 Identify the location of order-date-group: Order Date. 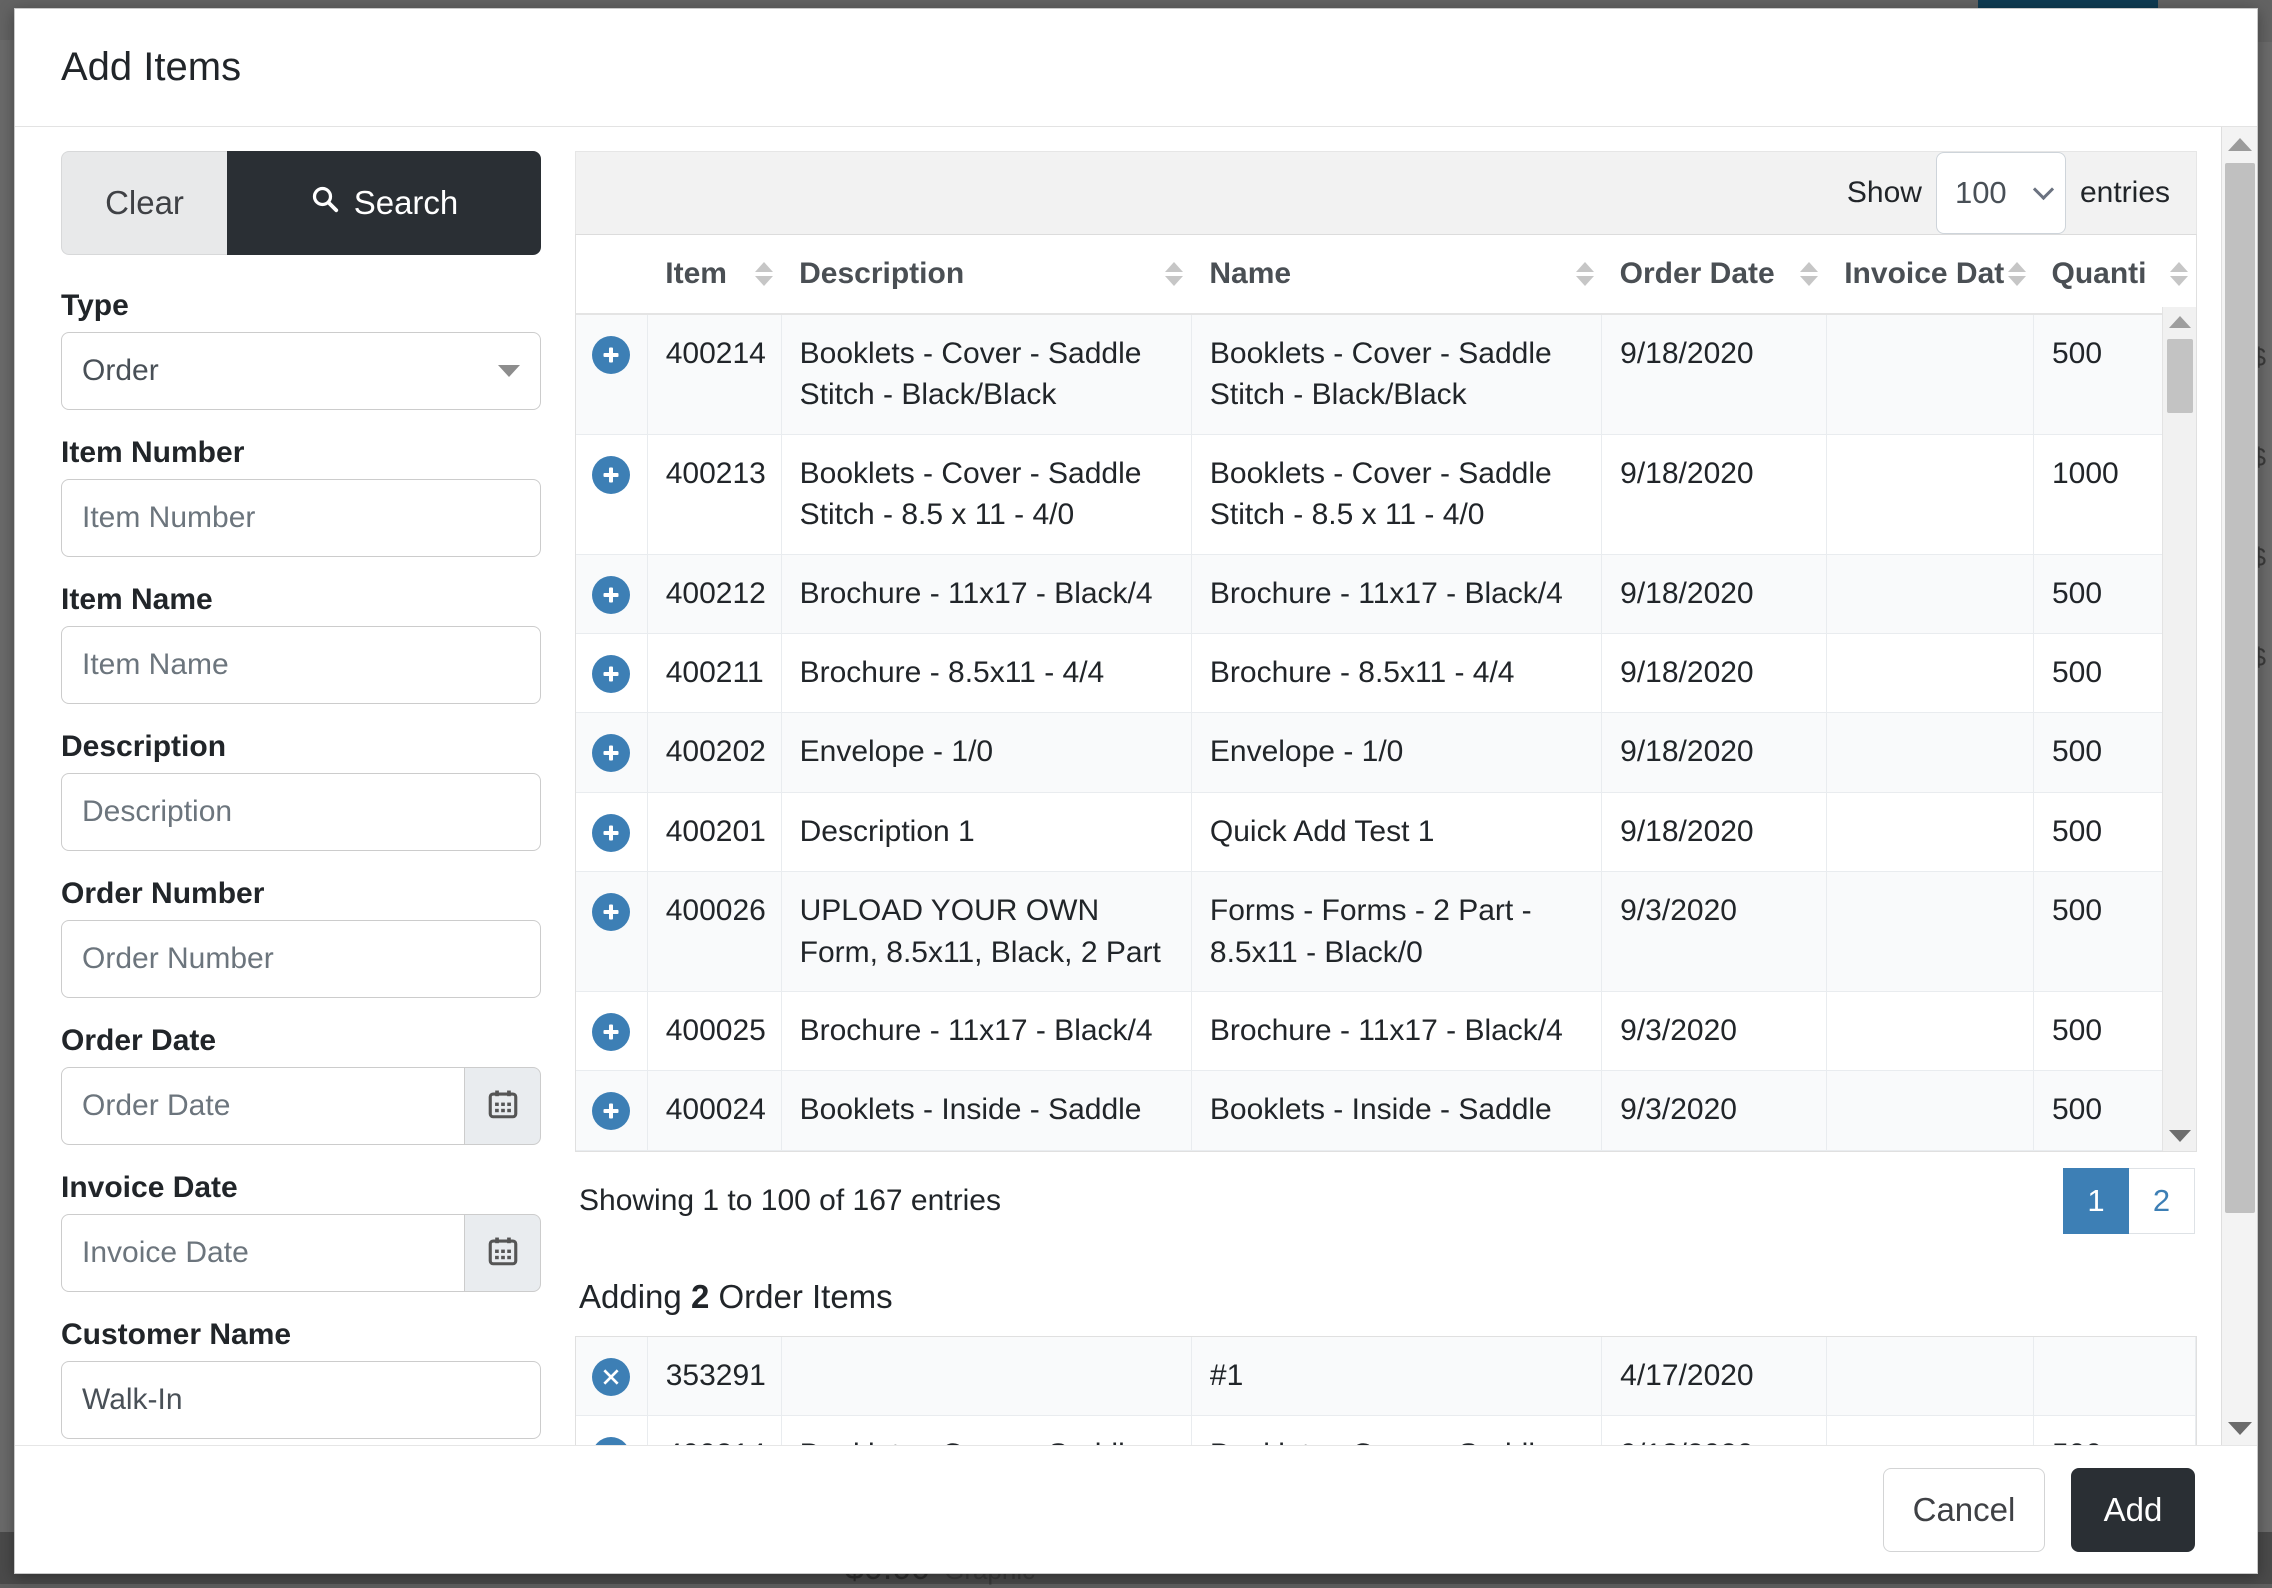
(301, 1106).